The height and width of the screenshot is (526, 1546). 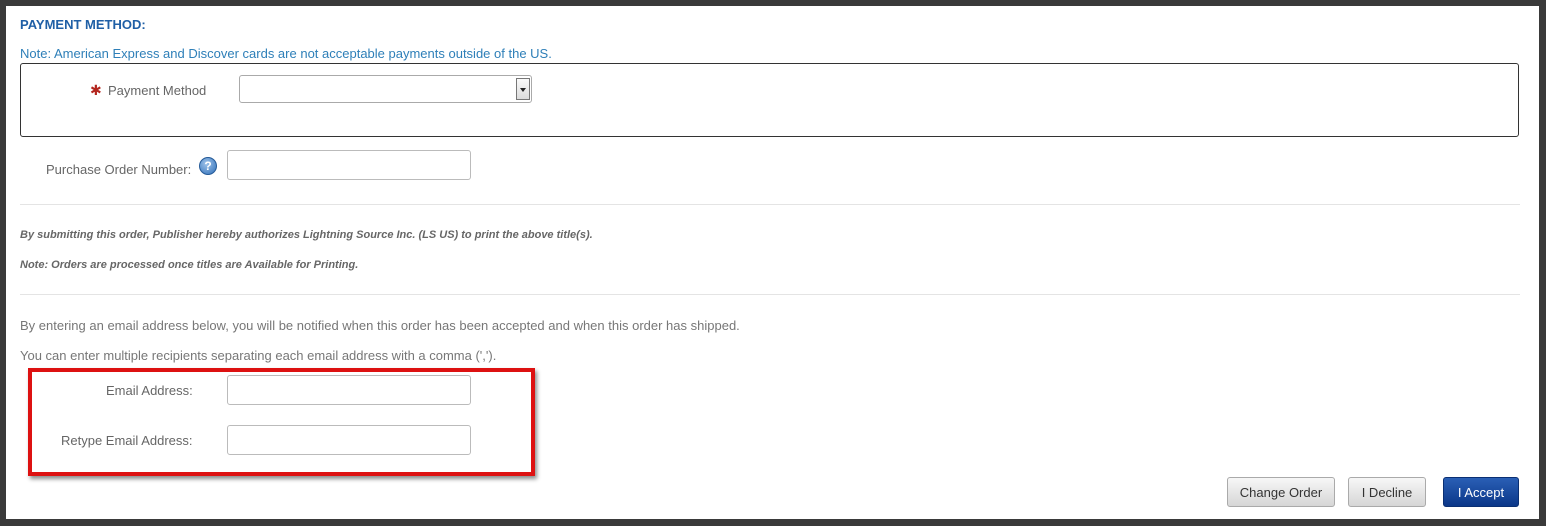 What do you see at coordinates (349, 165) in the screenshot?
I see `purchase-order-input` at bounding box center [349, 165].